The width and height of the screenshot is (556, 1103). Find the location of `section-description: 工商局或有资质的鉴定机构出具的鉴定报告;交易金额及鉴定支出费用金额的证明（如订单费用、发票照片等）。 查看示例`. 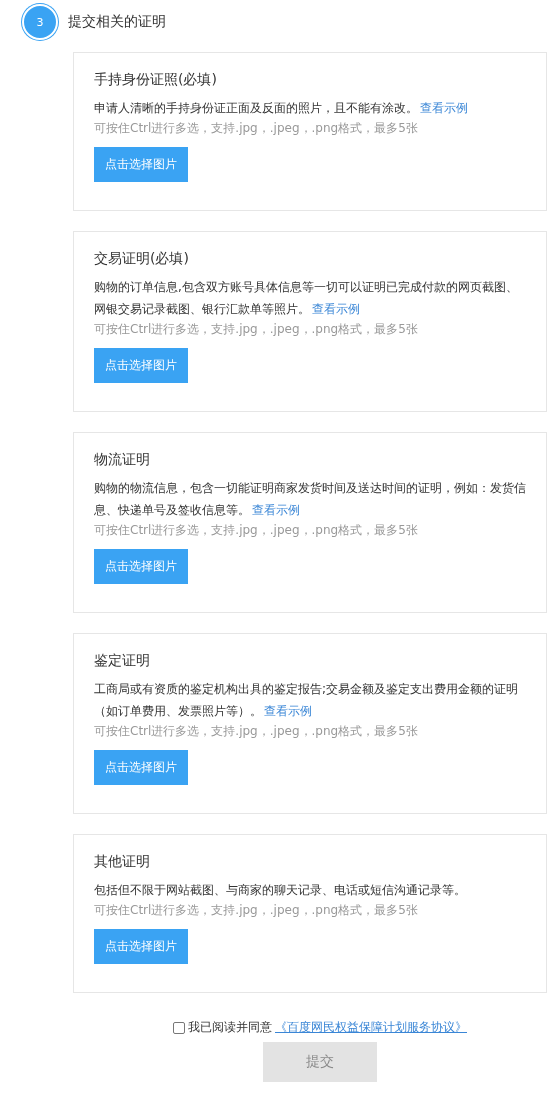

section-description: 工商局或有资质的鉴定机构出具的鉴定报告;交易金额及鉴定支出费用金额的证明（如订单费用、发票照片等）。 查看示例 is located at coordinates (307, 700).